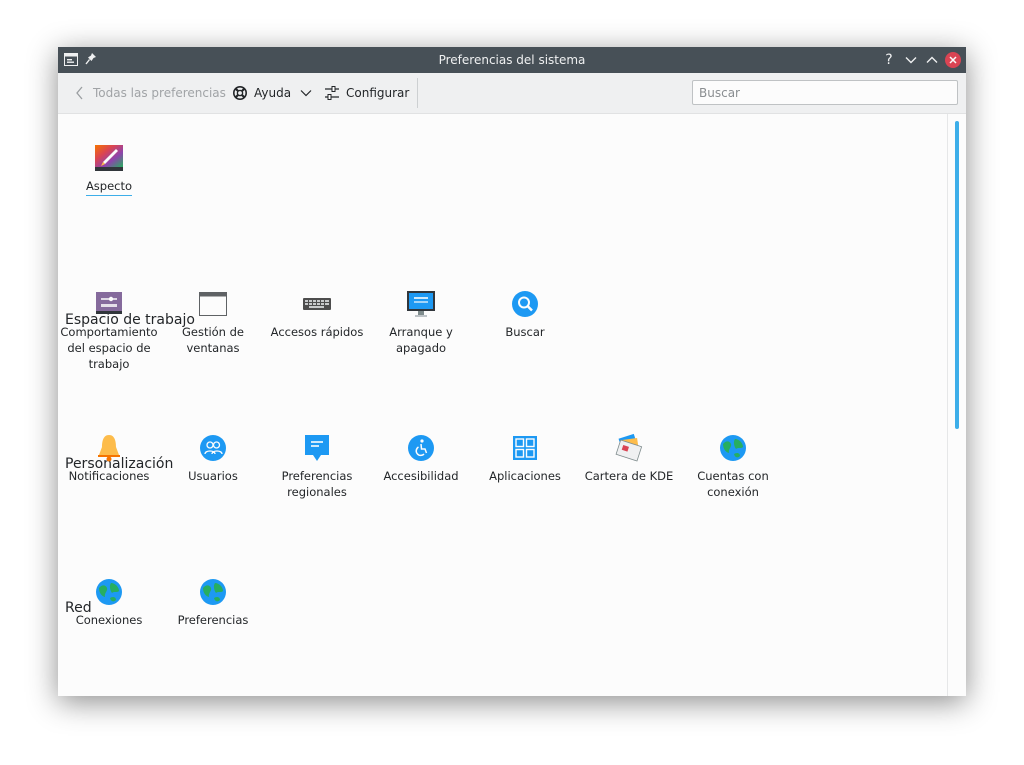 The height and width of the screenshot is (765, 1024). Describe the element at coordinates (525, 304) in the screenshot. I see `search-icon` at that location.